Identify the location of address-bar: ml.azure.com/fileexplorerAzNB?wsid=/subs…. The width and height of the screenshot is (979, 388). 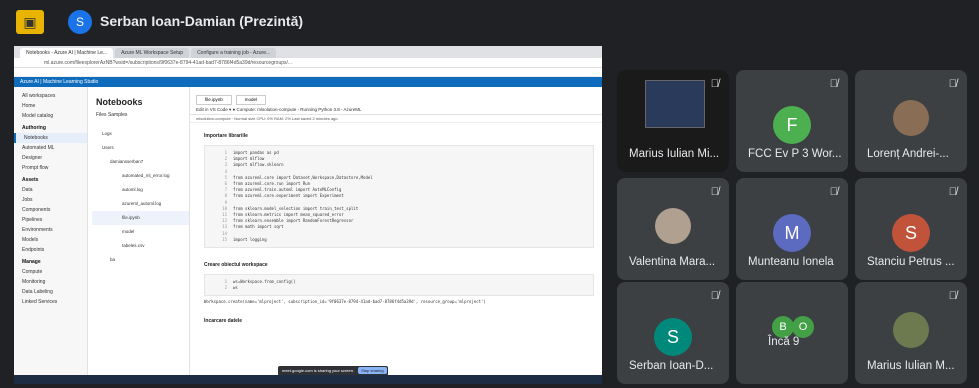
(308, 63).